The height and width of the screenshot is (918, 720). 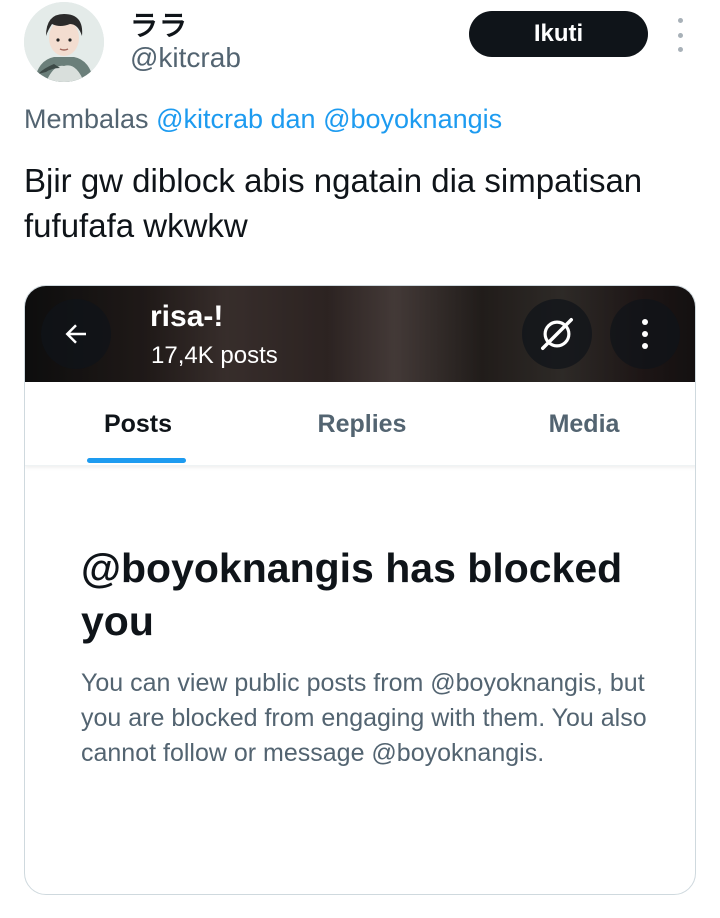 What do you see at coordinates (185, 58) in the screenshot?
I see `author-handle: @kitcrab` at bounding box center [185, 58].